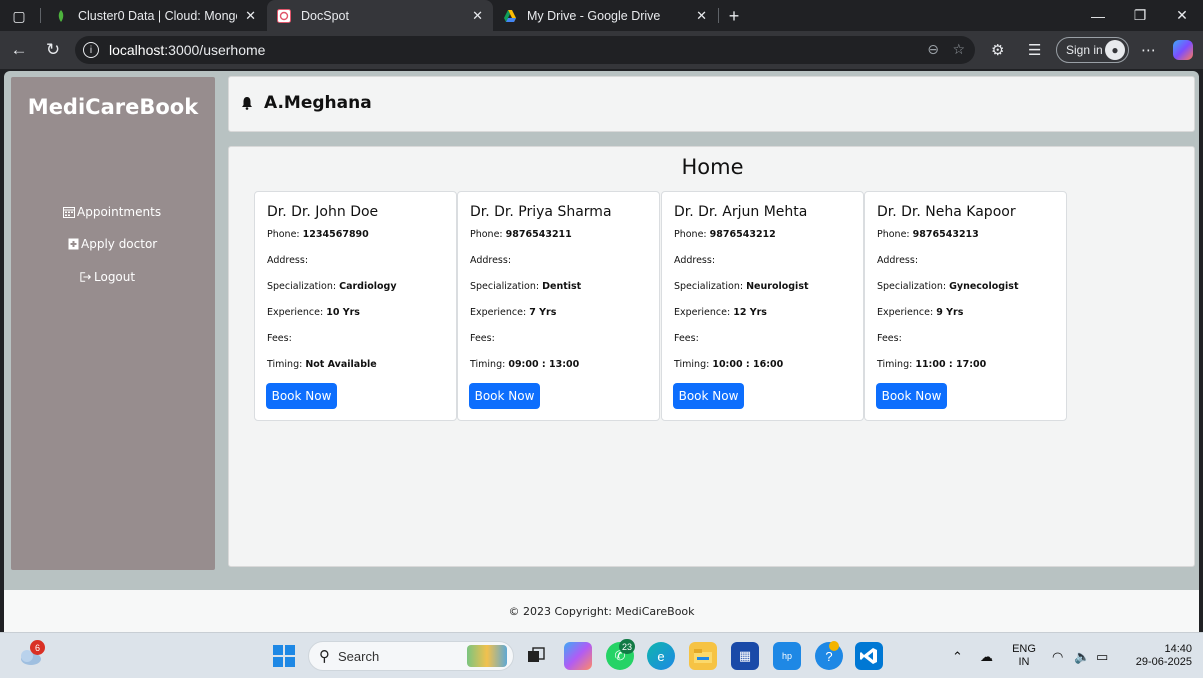 Image resolution: width=1203 pixels, height=678 pixels. Describe the element at coordinates (115, 277) in the screenshot. I see `sidebar-item-label: Logout` at that location.